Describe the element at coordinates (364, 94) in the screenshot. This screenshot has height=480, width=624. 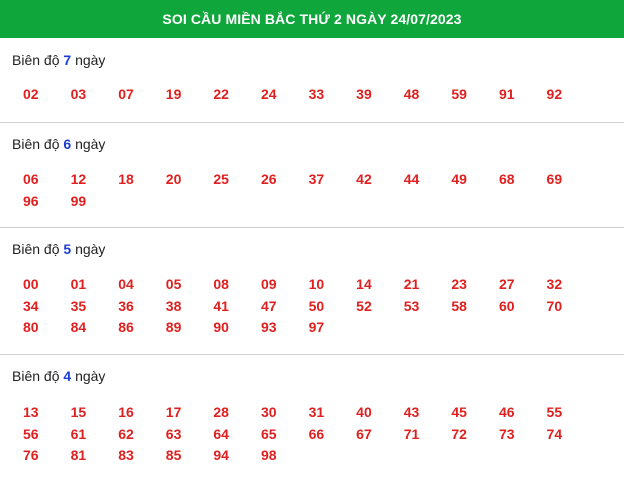
I see `lottery-number: 39` at that location.